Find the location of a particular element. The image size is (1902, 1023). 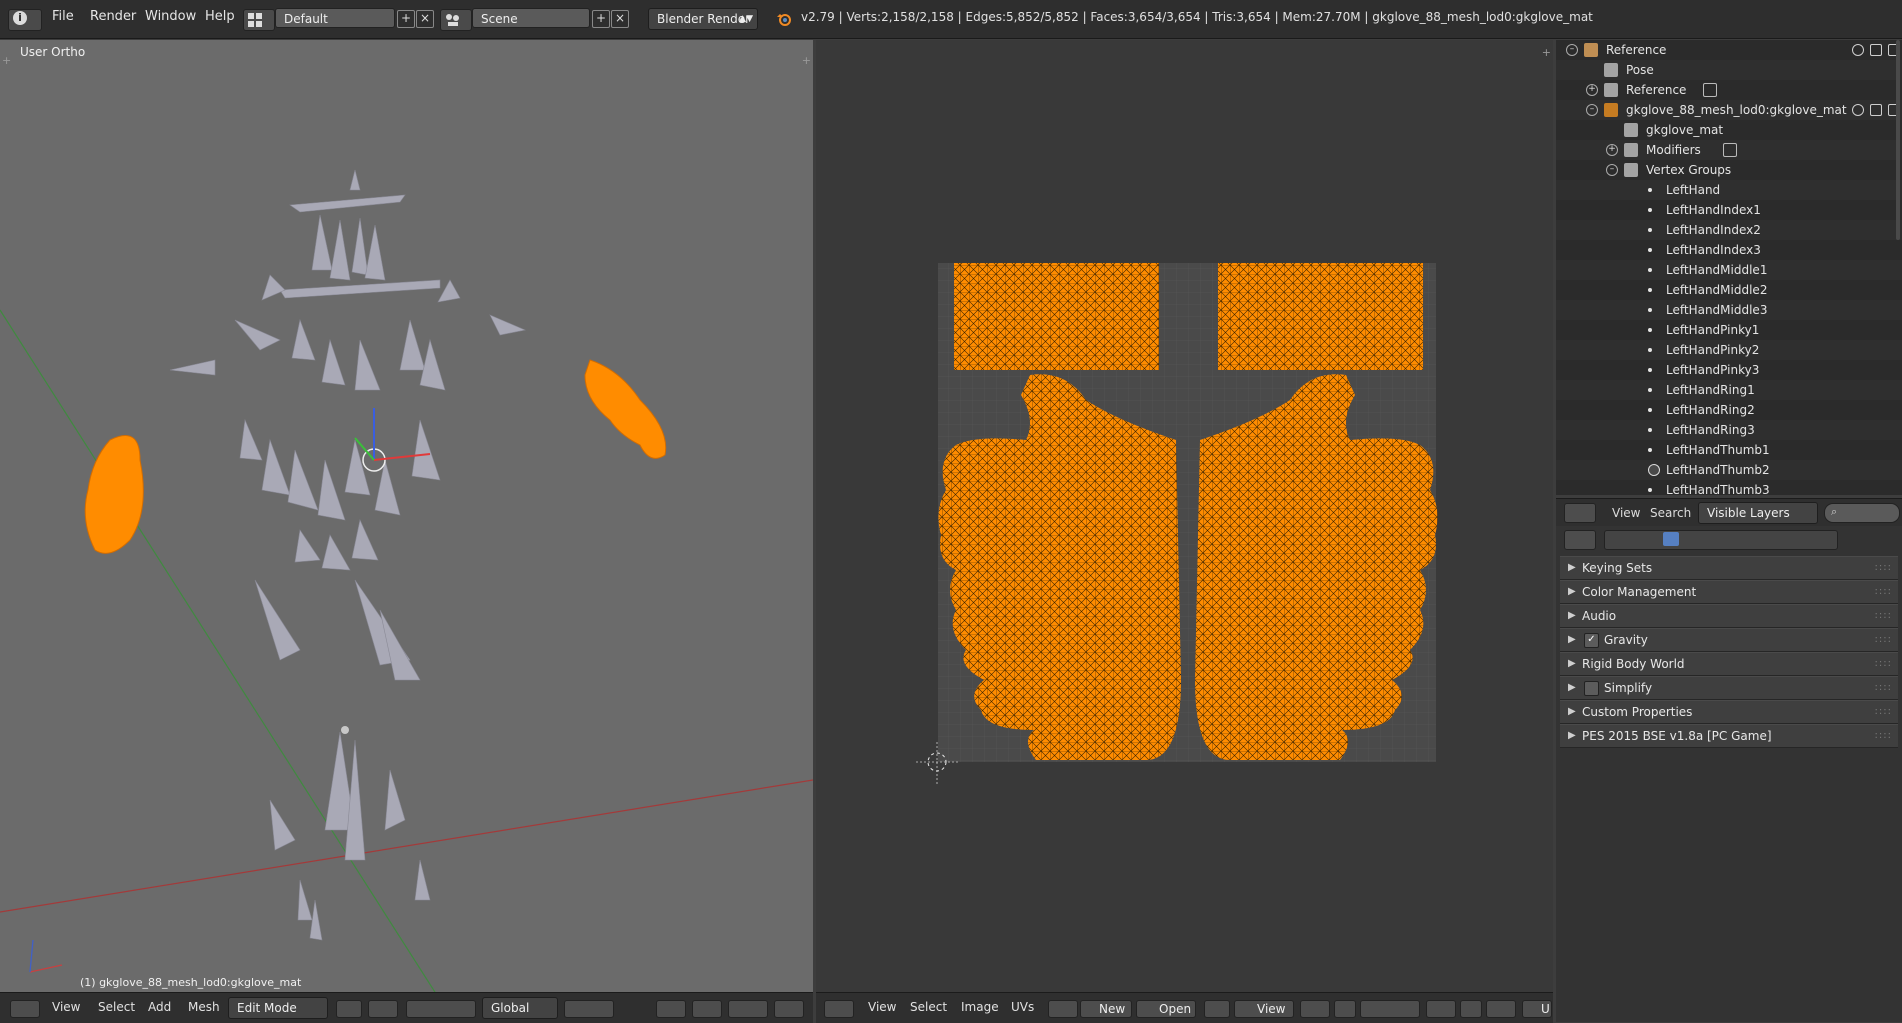

layer-buttons-icon is located at coordinates (589, 1009).